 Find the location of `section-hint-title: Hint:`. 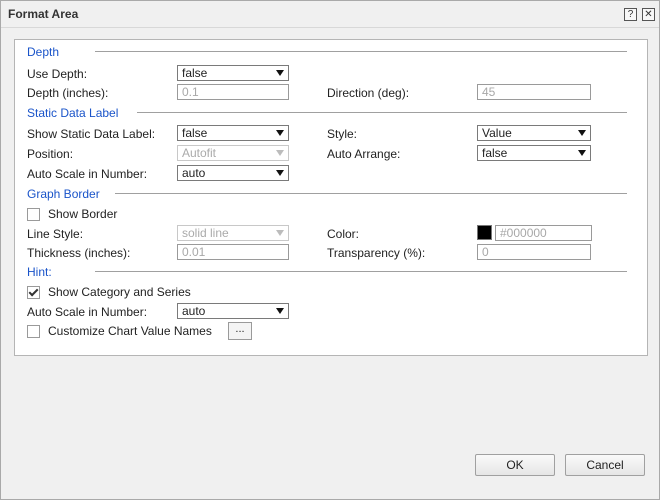

section-hint-title: Hint: is located at coordinates (39, 272).